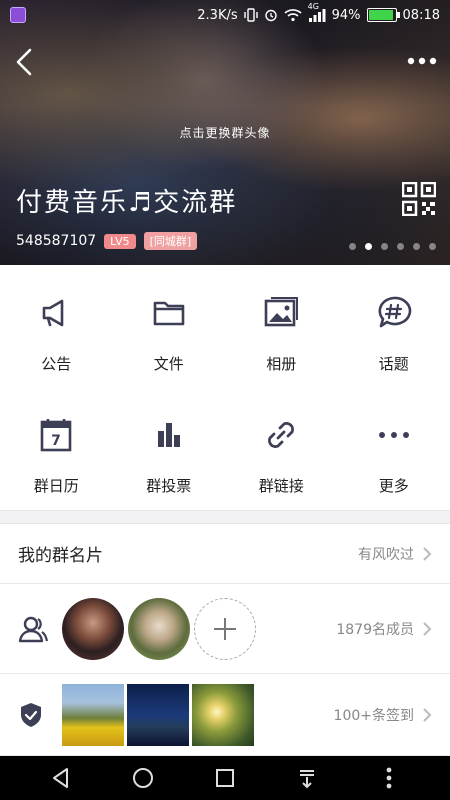  What do you see at coordinates (250, 15) in the screenshot?
I see `vibrate-icon` at bounding box center [250, 15].